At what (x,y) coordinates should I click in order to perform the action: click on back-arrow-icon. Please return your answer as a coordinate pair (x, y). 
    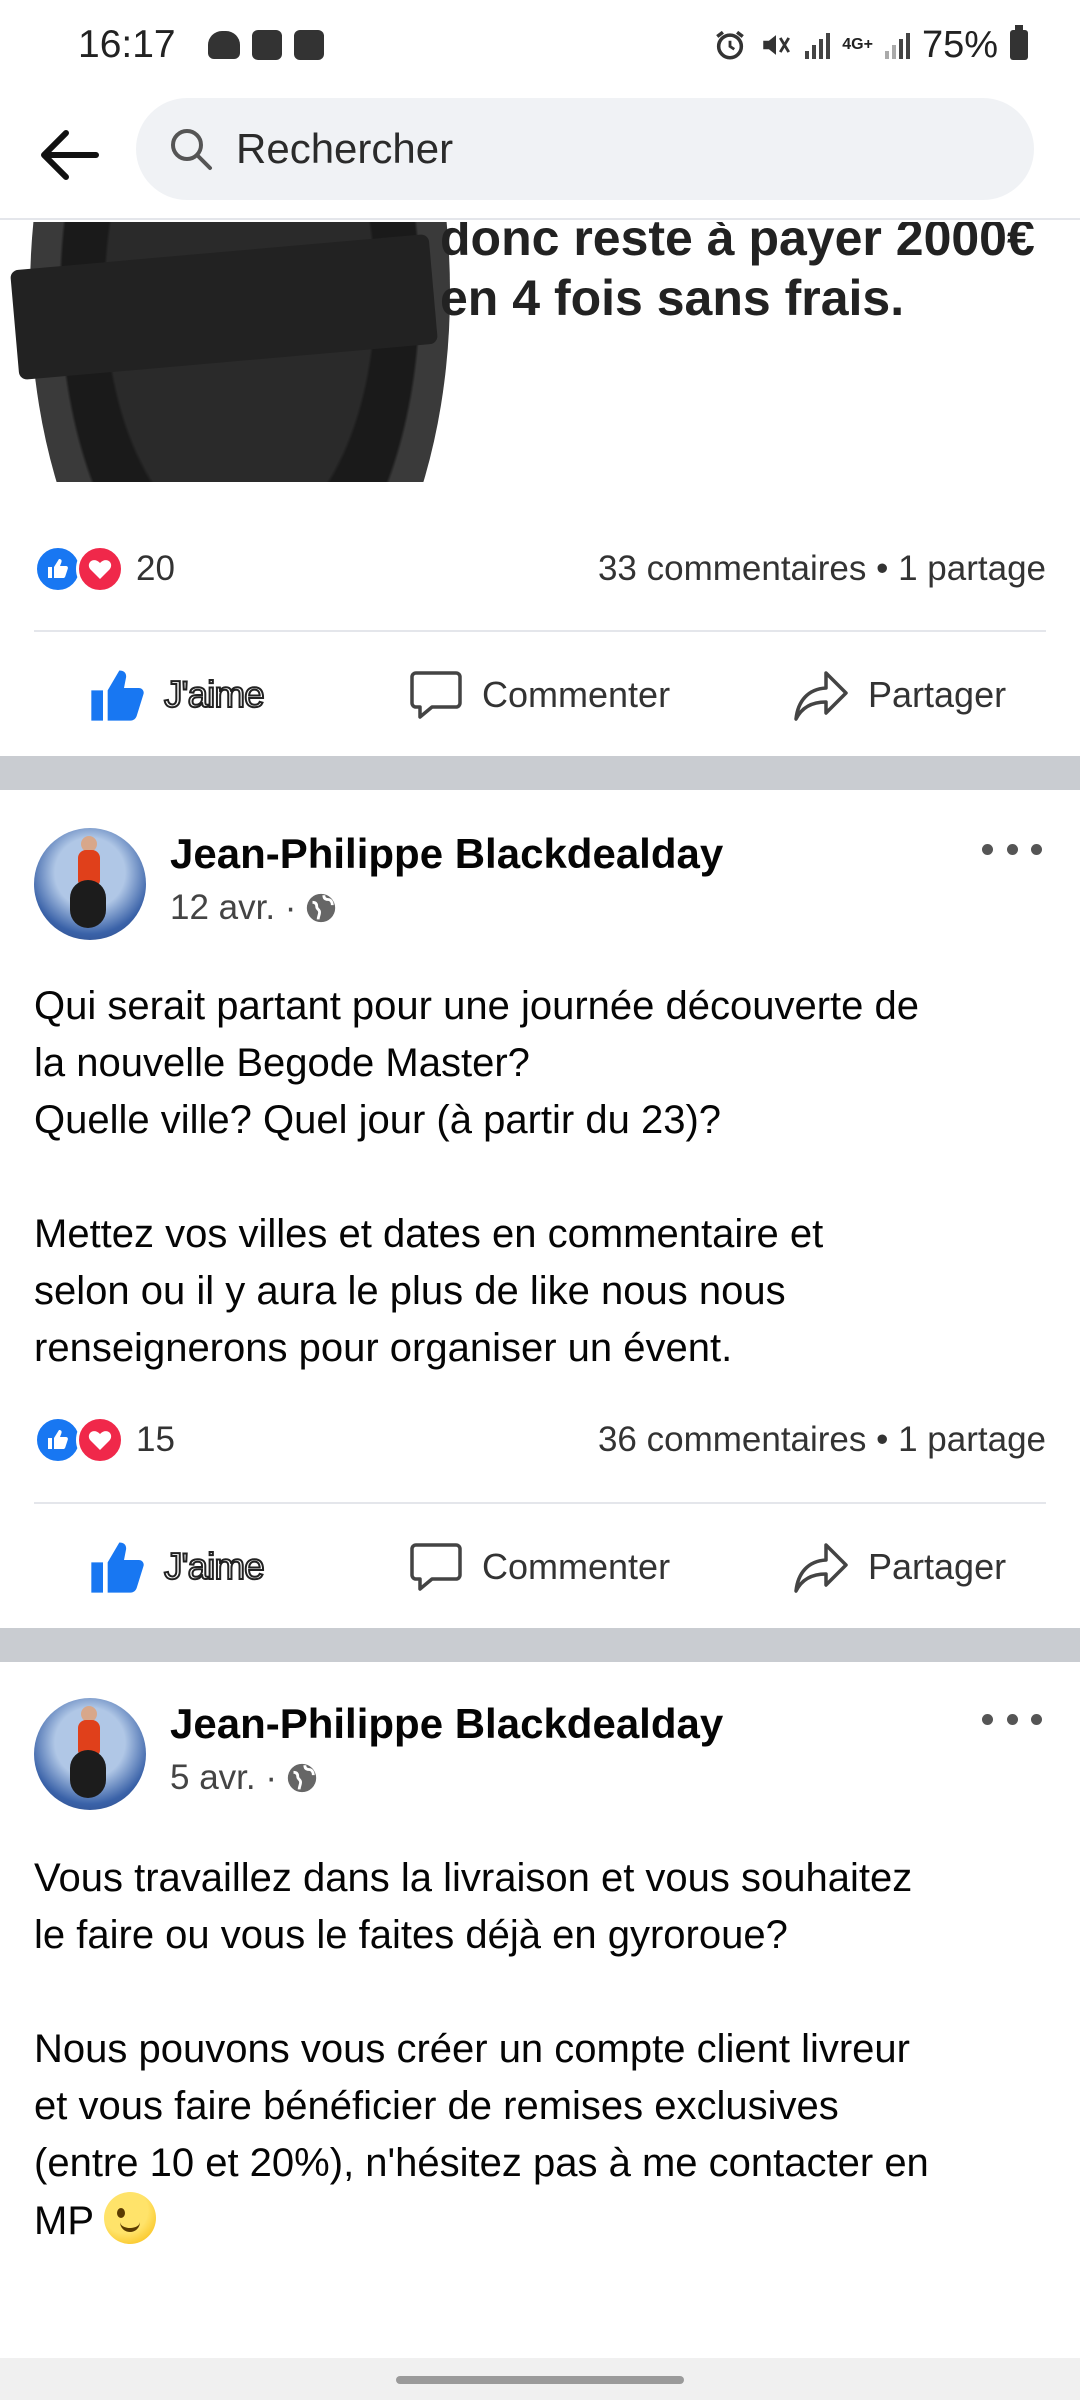
    Looking at the image, I should click on (70, 155).